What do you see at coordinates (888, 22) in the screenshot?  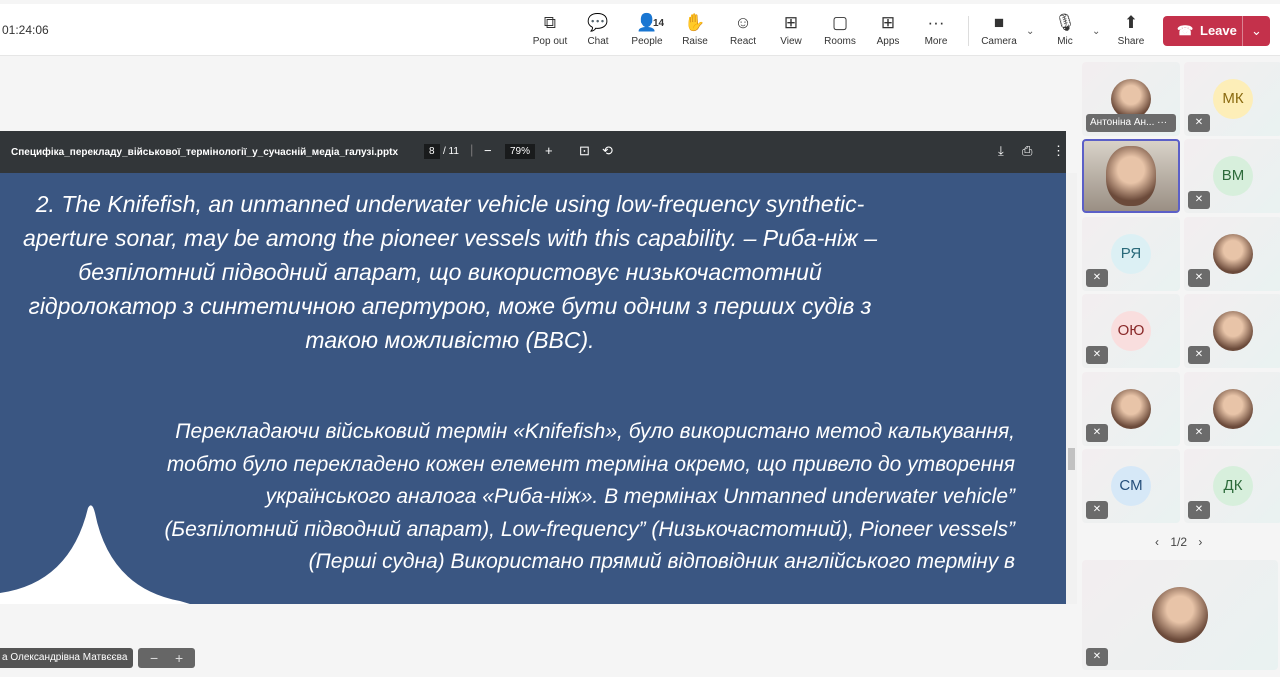 I see `apps-icon: ⊞` at bounding box center [888, 22].